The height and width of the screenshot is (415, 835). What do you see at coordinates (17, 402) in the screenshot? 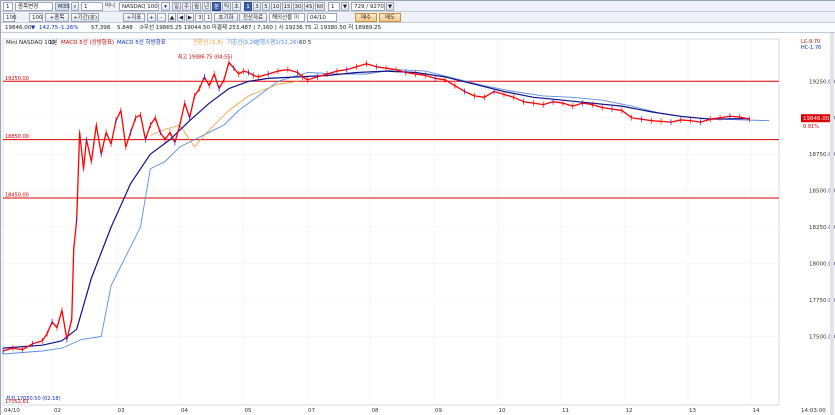
I see `bottom-left-price: 17052.61` at bounding box center [17, 402].